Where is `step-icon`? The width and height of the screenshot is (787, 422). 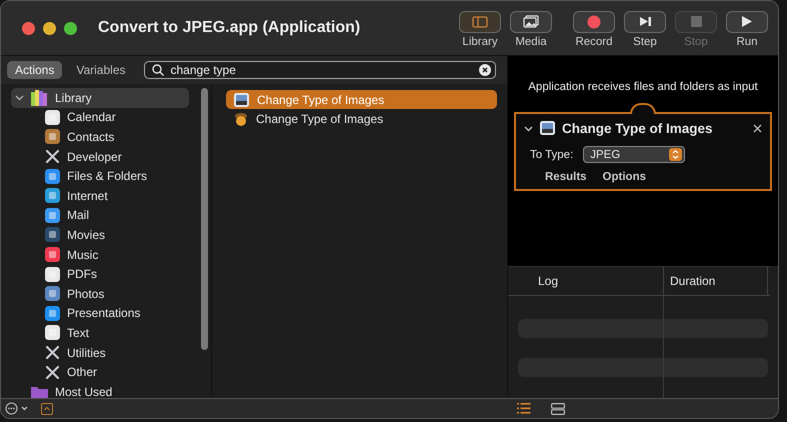
step-icon is located at coordinates (645, 21).